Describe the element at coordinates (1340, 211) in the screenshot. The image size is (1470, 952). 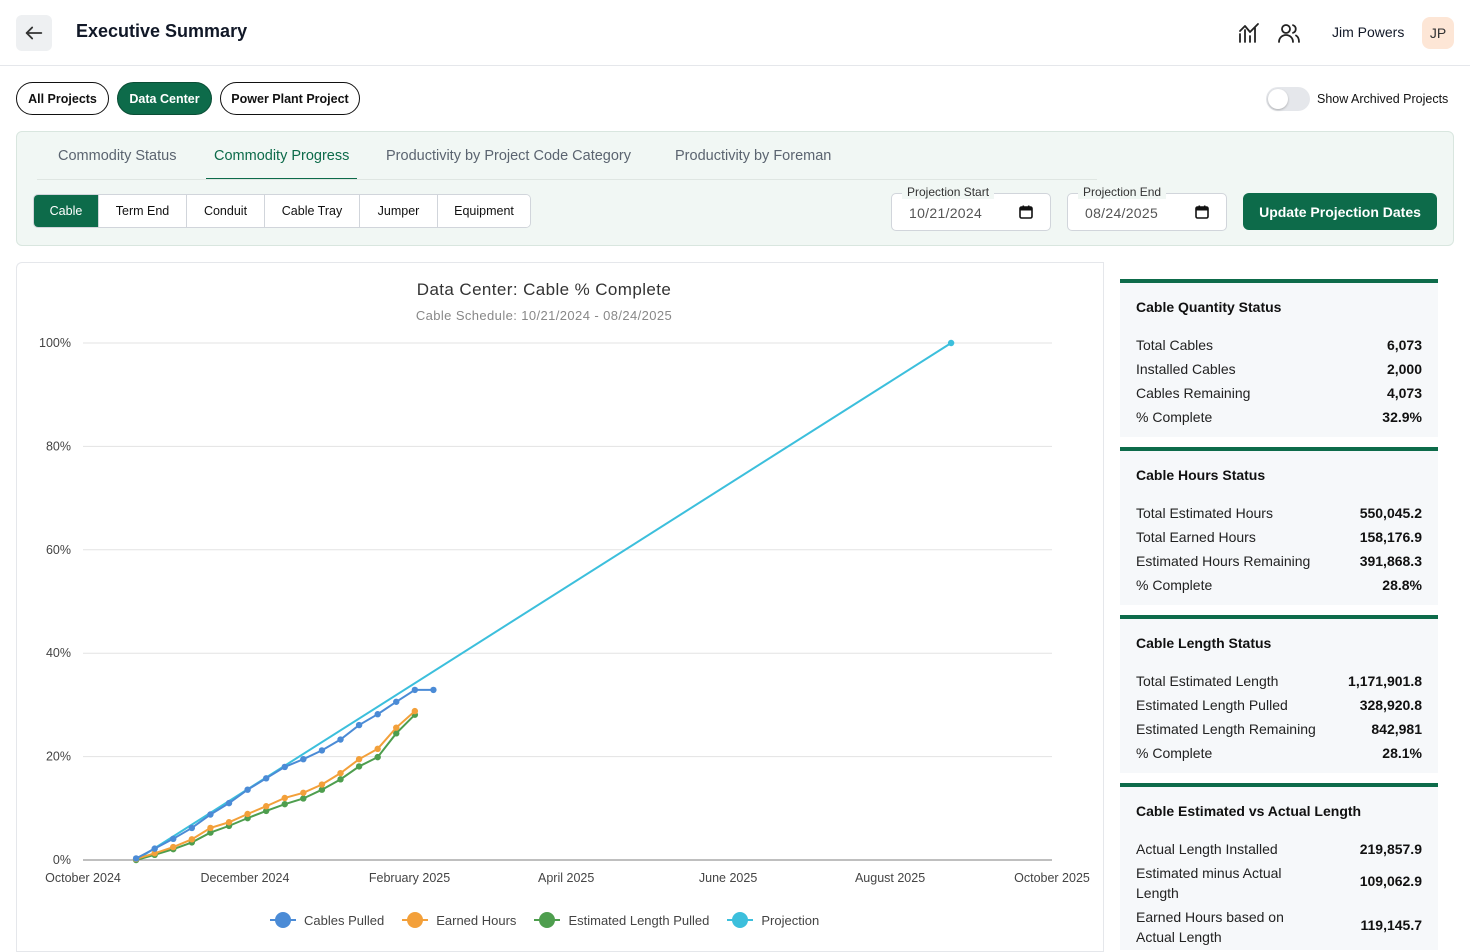
I see `update-projection-dates-button: Update Projection Dates` at that location.